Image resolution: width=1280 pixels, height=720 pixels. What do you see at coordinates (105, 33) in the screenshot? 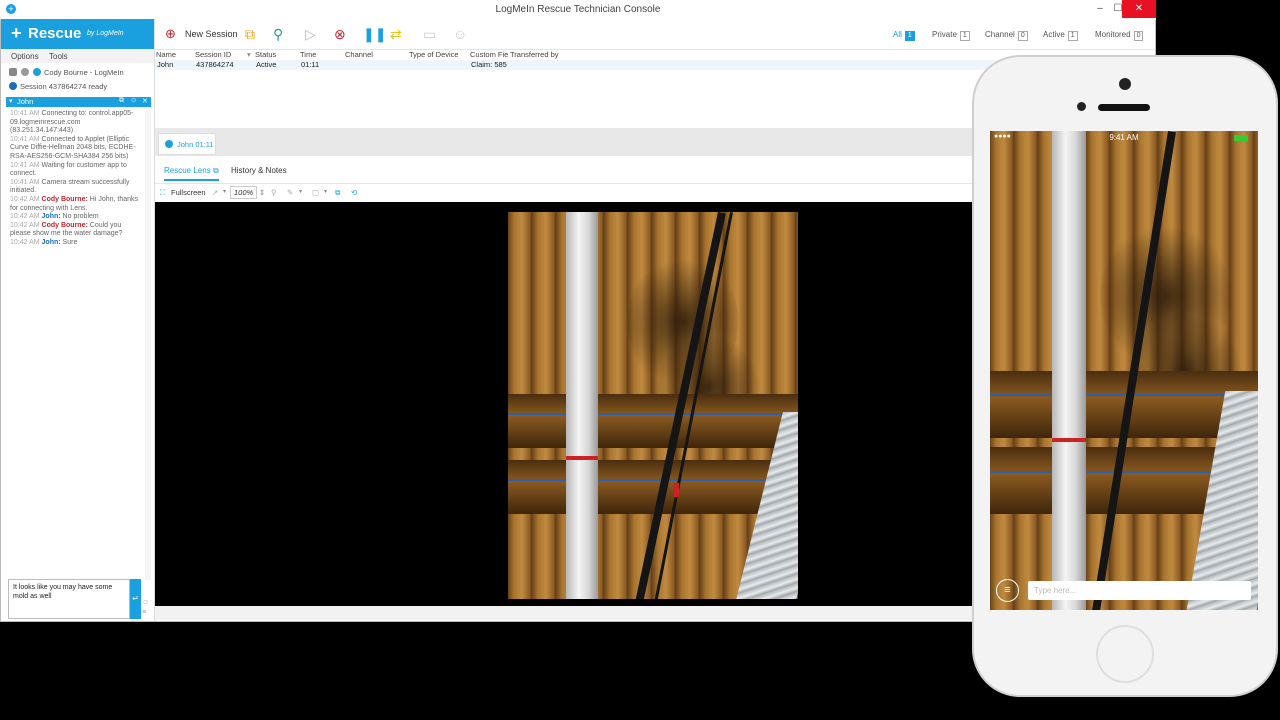
I see `brand-by: by LogMeIn` at bounding box center [105, 33].